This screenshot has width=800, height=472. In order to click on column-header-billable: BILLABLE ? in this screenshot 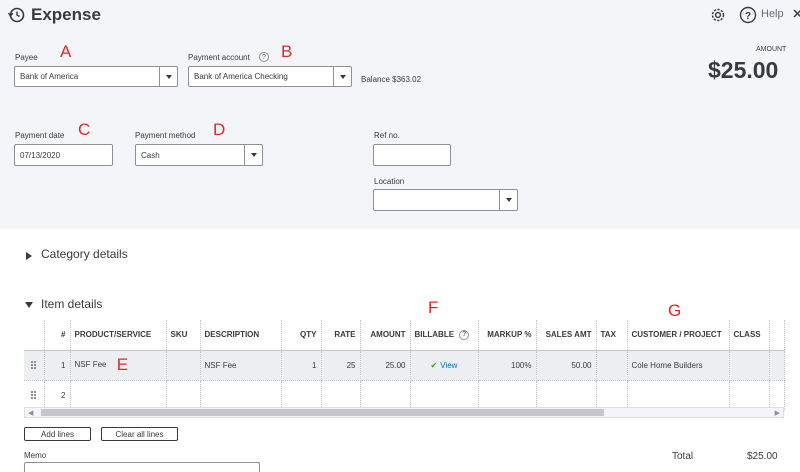, I will do `click(444, 335)`.